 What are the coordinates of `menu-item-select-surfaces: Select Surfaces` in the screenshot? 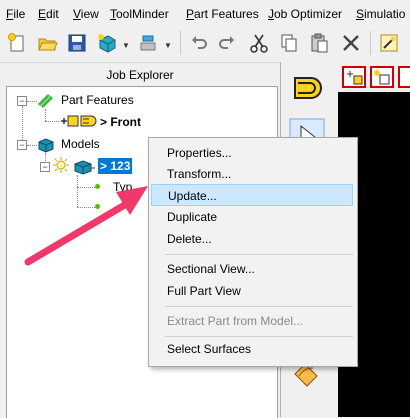 It's located at (252, 349).